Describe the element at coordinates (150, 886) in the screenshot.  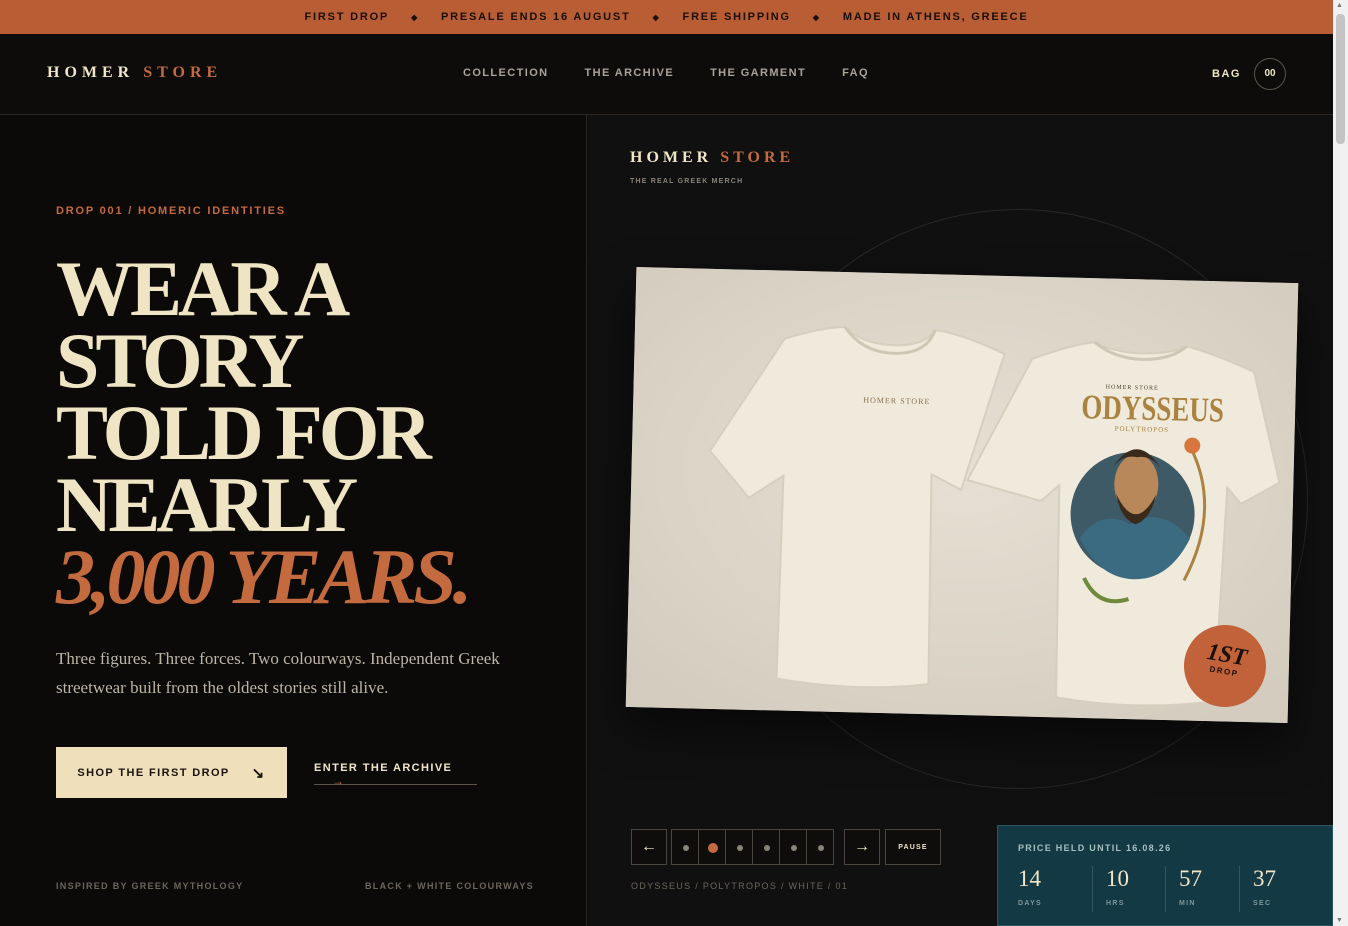
I see `footnote-inspired: INSPIRED BY GREEK MYTHOLOGY` at that location.